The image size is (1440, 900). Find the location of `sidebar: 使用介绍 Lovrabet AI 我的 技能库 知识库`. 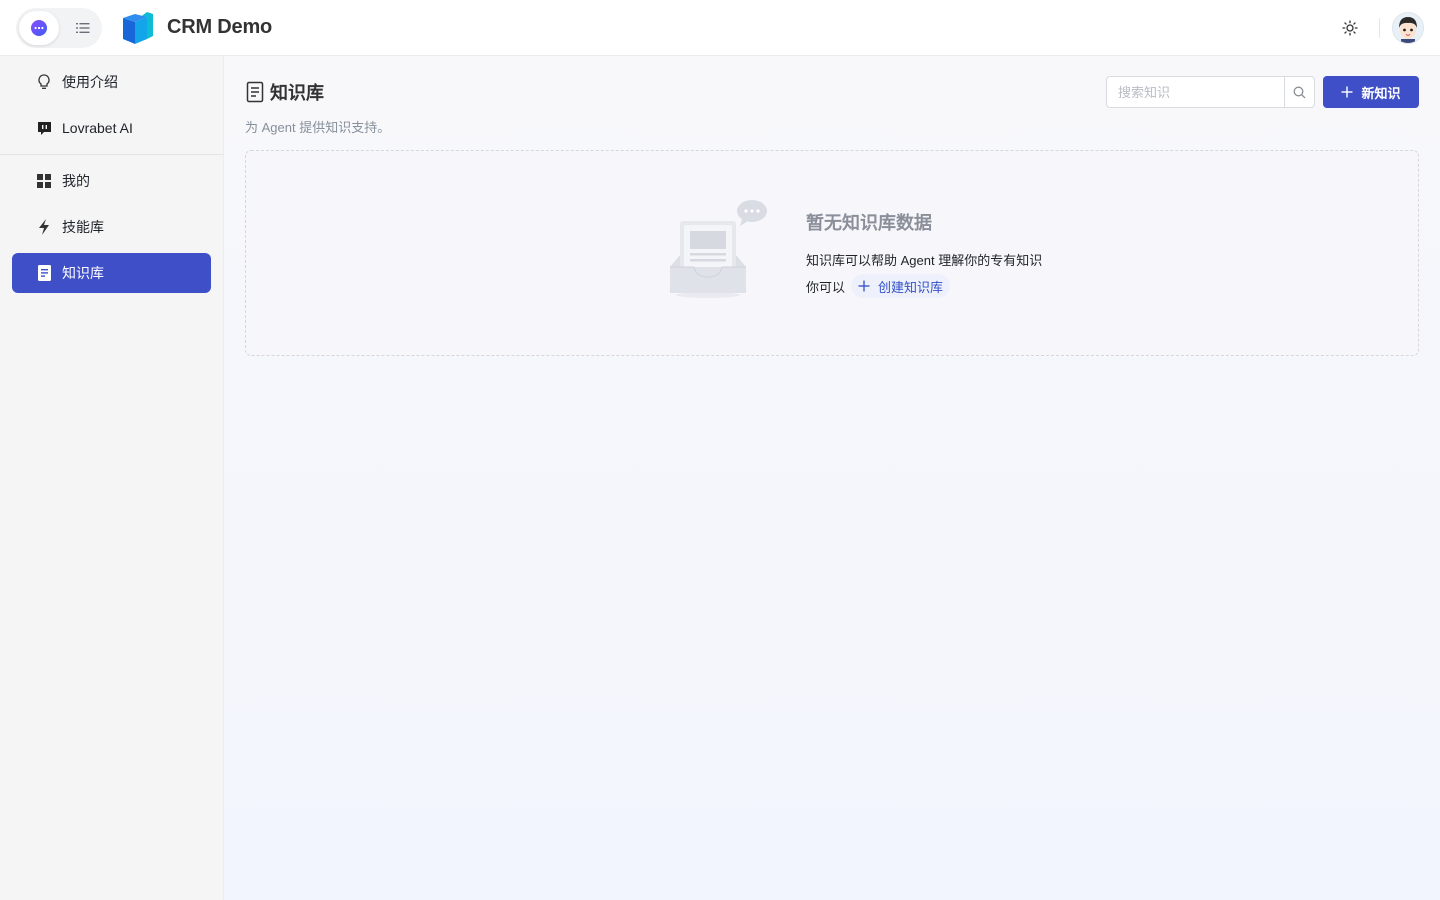

sidebar: 使用介绍 Lovrabet AI 我的 技能库 知识库 is located at coordinates (112, 478).